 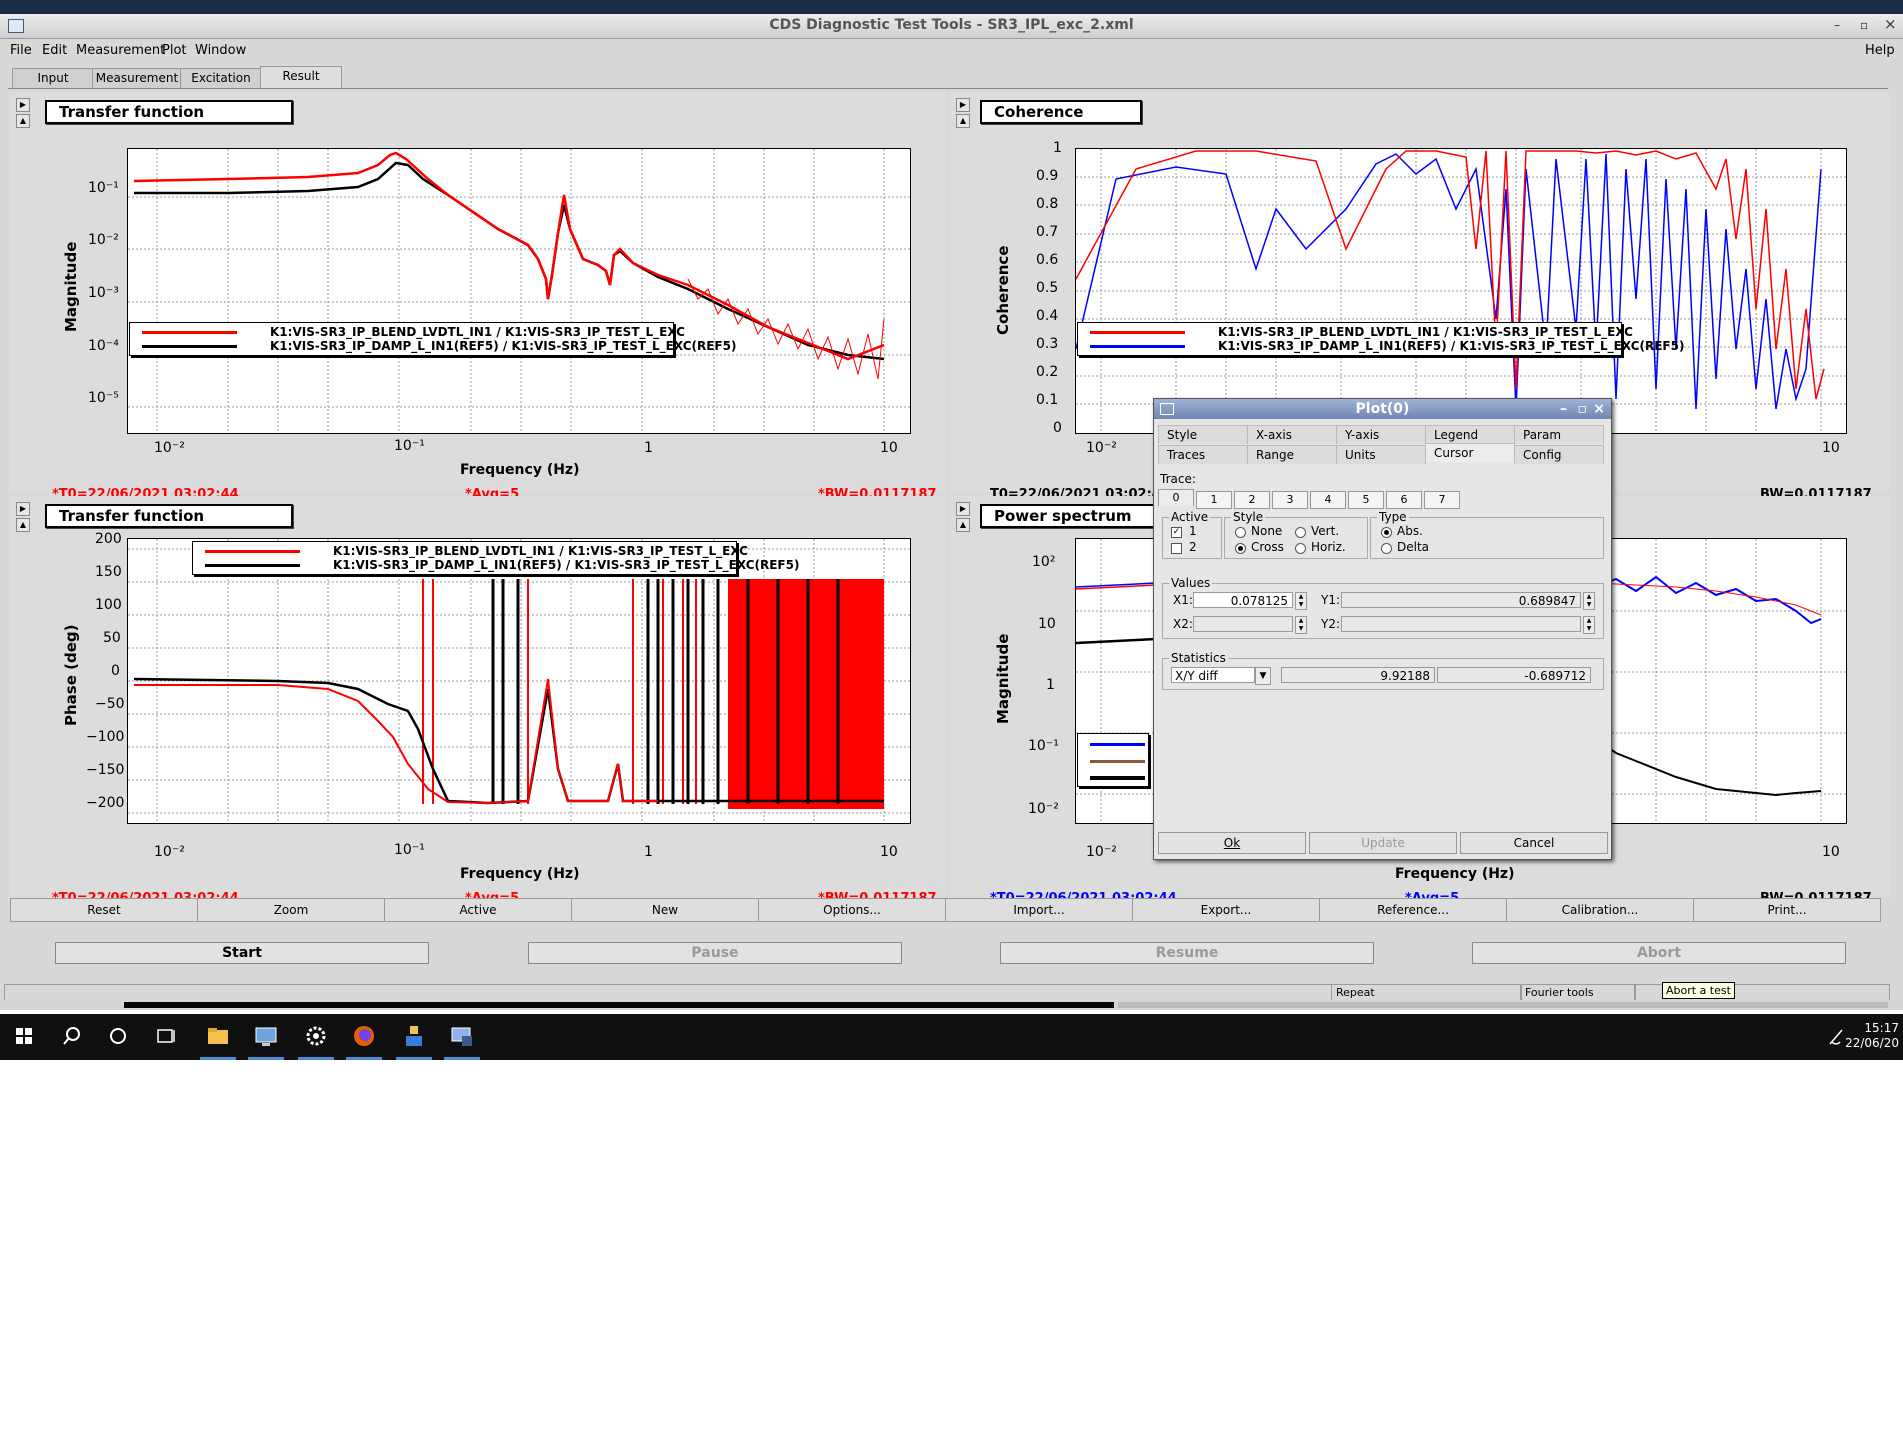 I want to click on file-explorer-icon, so click(x=218, y=1036).